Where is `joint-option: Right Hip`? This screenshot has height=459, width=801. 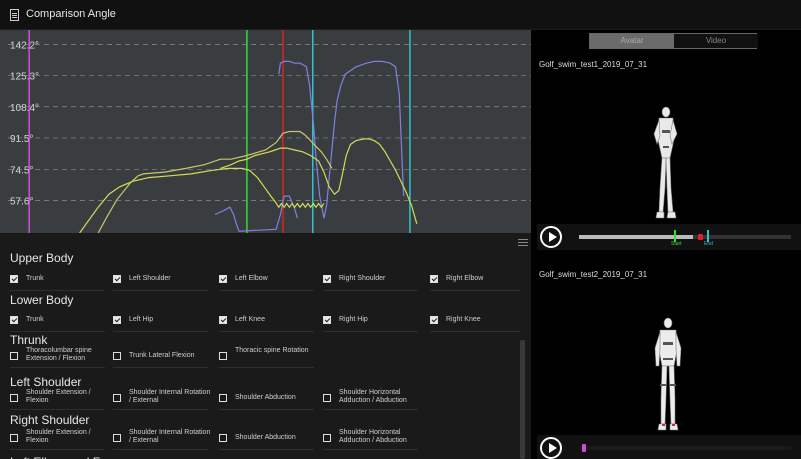
joint-option: Right Hip is located at coordinates (370, 321).